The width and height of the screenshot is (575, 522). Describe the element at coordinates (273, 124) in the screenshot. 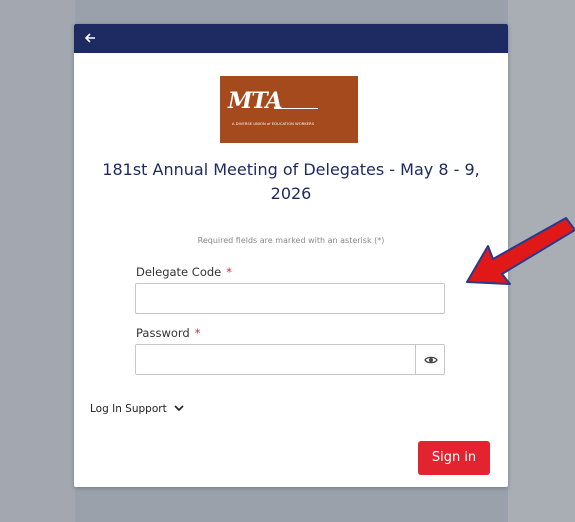

I see `logo-tagline: A DIVERSE UNION of EDUCATION WORKERS` at that location.